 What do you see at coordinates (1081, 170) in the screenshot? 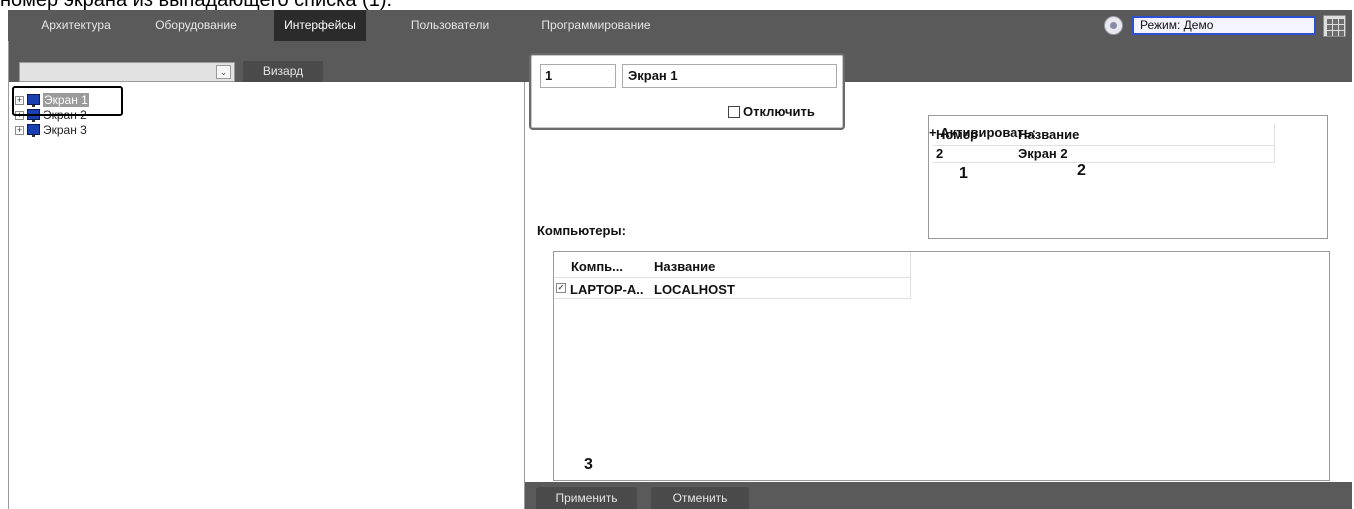
I see `callout-2: 2` at bounding box center [1081, 170].